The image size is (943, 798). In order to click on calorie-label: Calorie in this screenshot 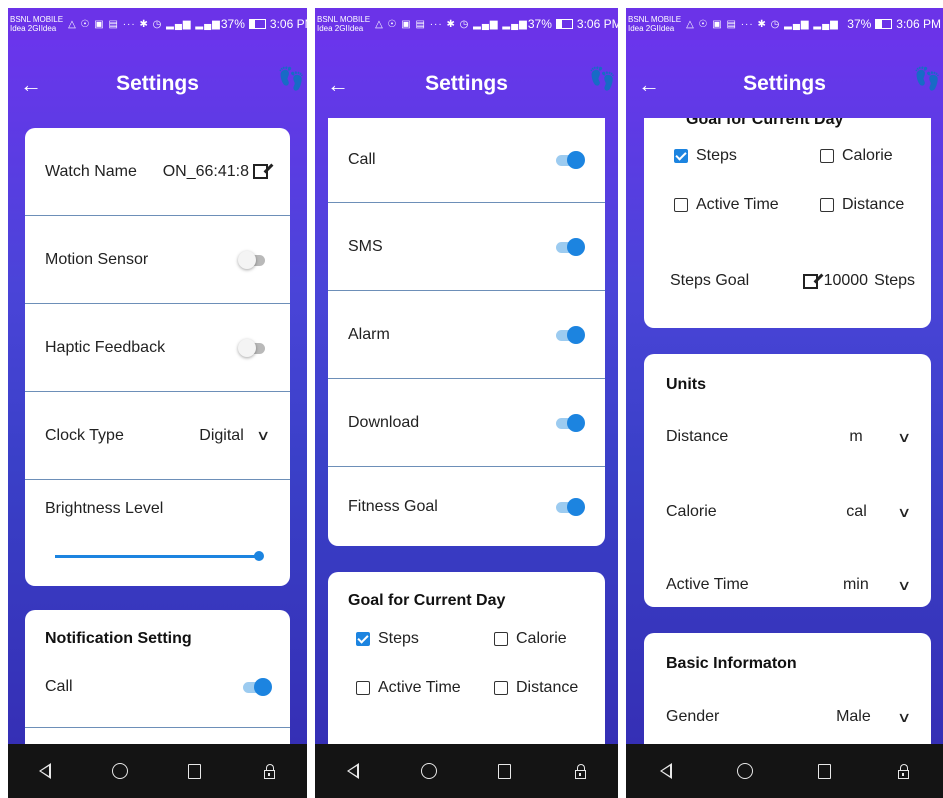, I will do `click(867, 155)`.